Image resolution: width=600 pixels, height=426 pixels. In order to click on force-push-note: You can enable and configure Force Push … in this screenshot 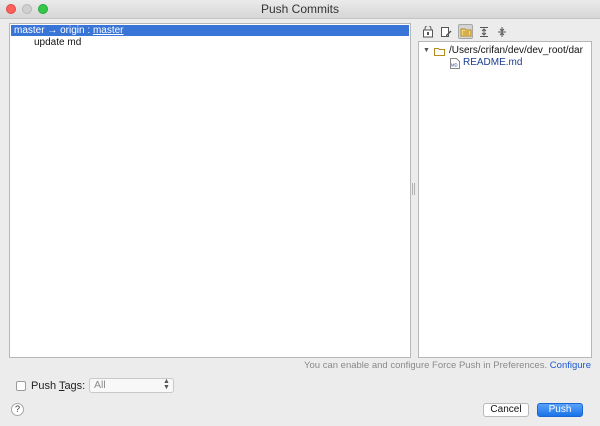, I will do `click(447, 365)`.